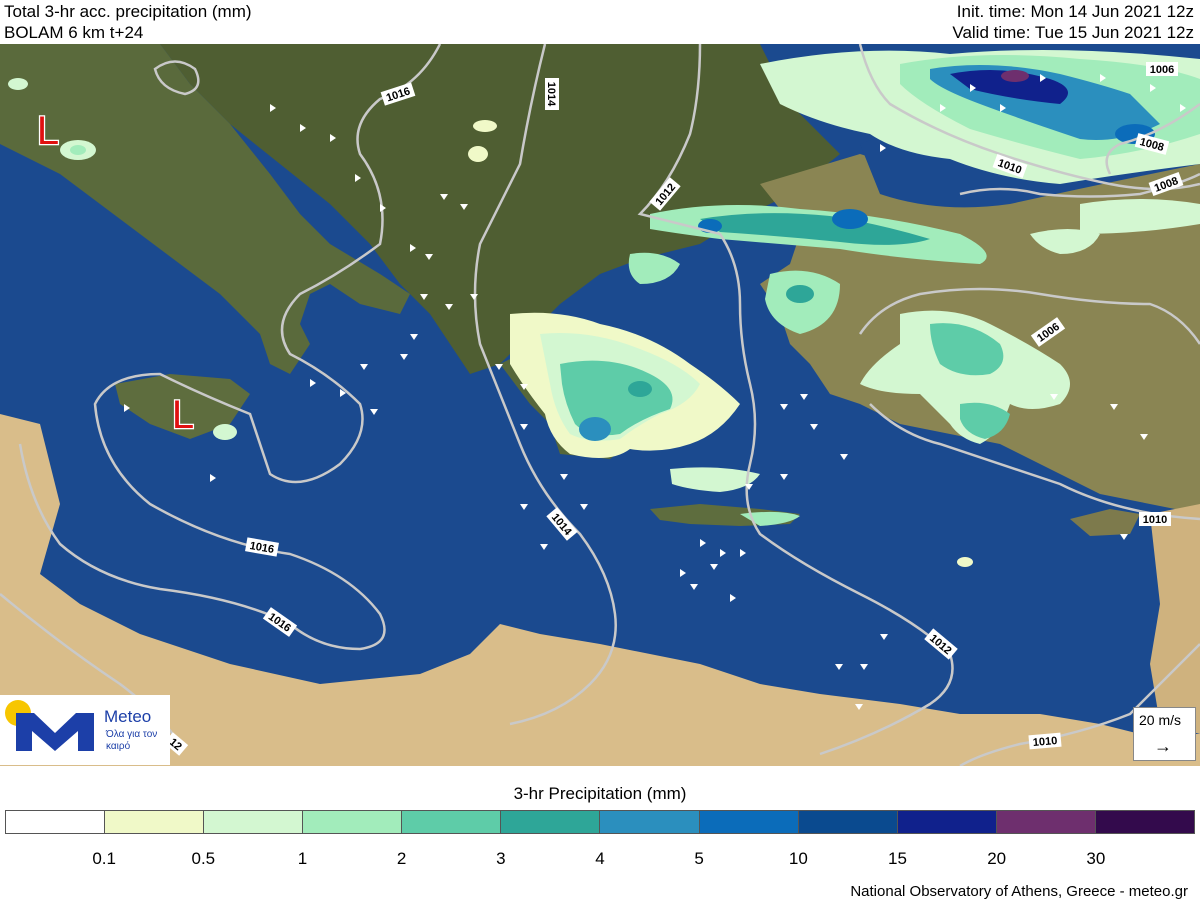 The image size is (1200, 907). I want to click on legend-tick-label: 2, so click(401, 858).